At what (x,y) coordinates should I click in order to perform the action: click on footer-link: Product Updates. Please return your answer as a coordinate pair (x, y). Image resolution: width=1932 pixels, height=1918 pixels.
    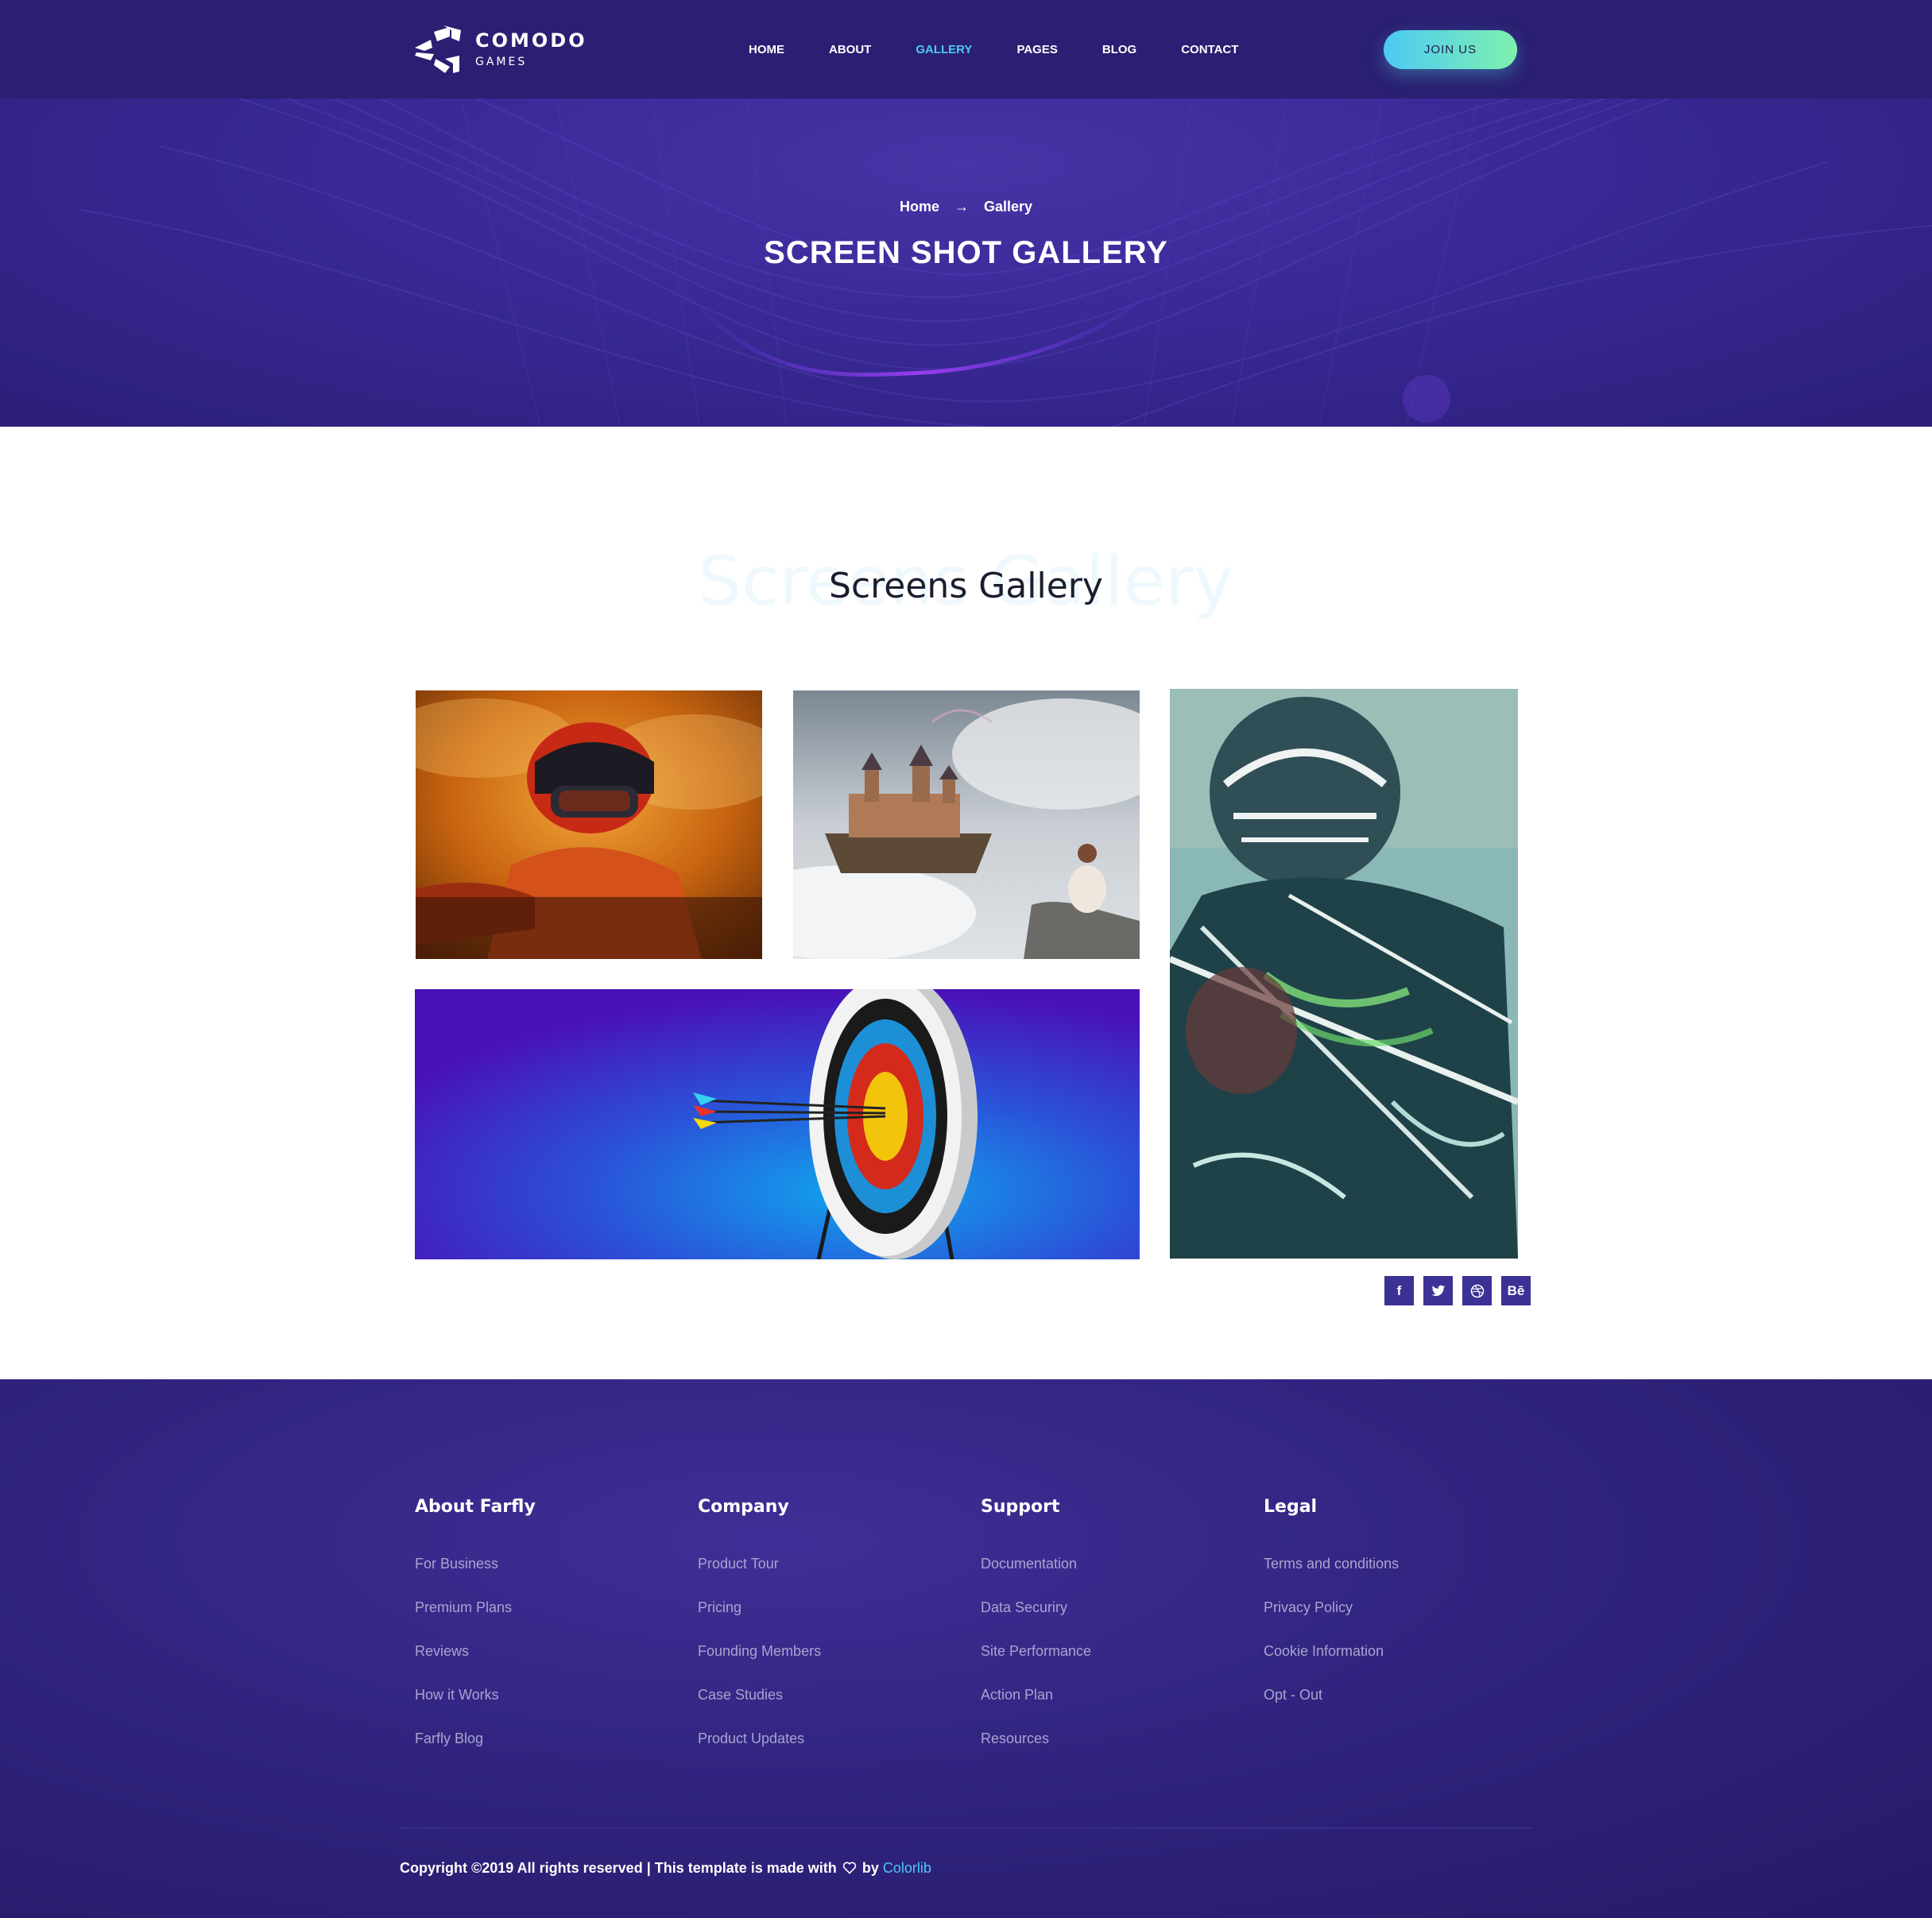
    Looking at the image, I should click on (759, 1751).